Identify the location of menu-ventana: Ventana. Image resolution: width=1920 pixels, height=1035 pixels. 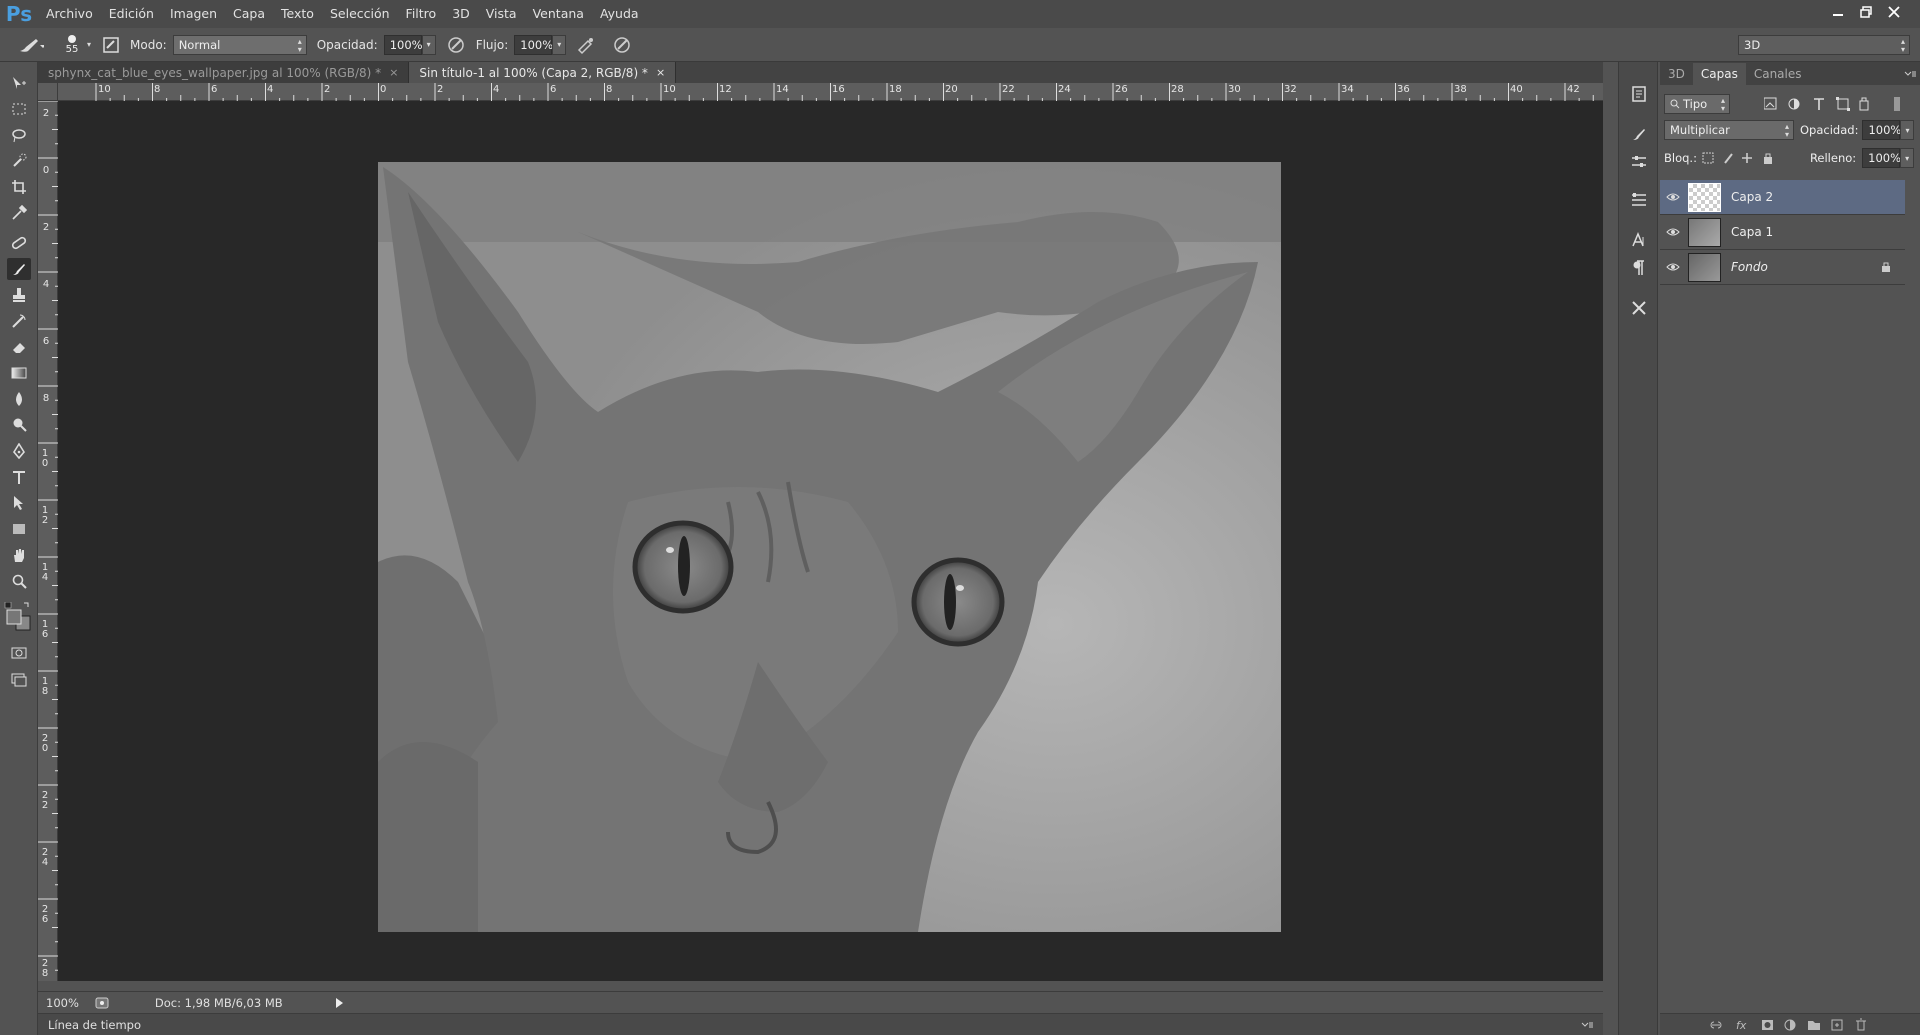
(558, 14).